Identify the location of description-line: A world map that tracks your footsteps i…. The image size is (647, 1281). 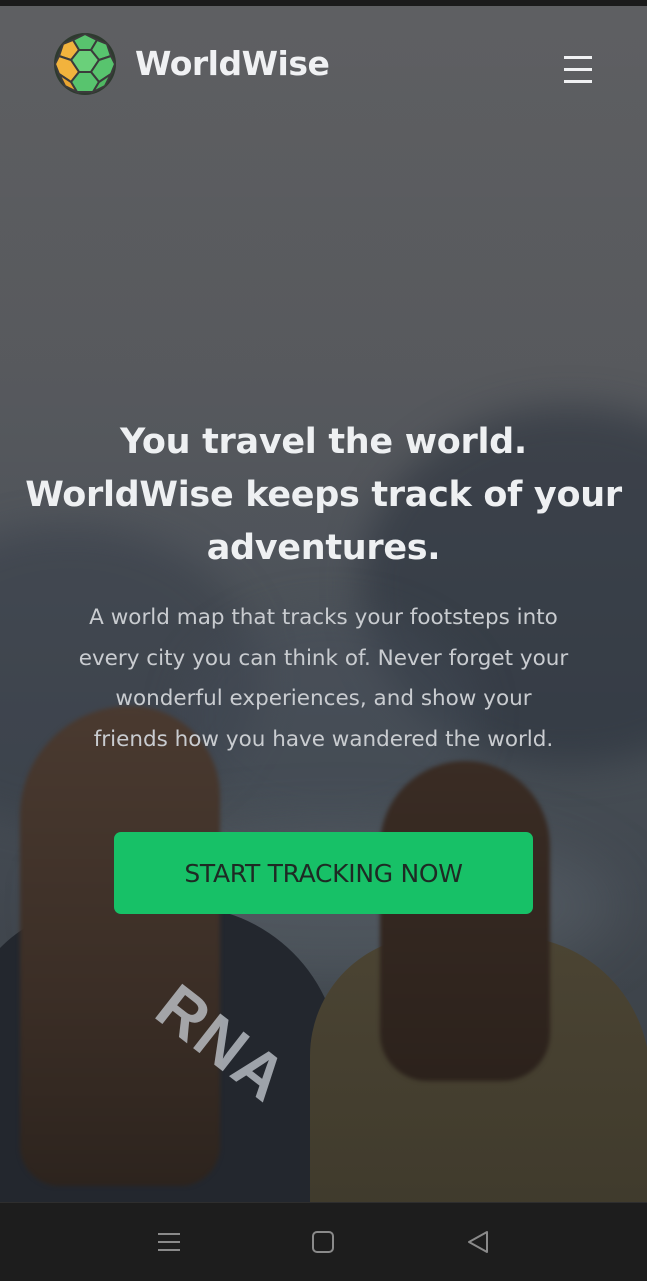
(323, 617).